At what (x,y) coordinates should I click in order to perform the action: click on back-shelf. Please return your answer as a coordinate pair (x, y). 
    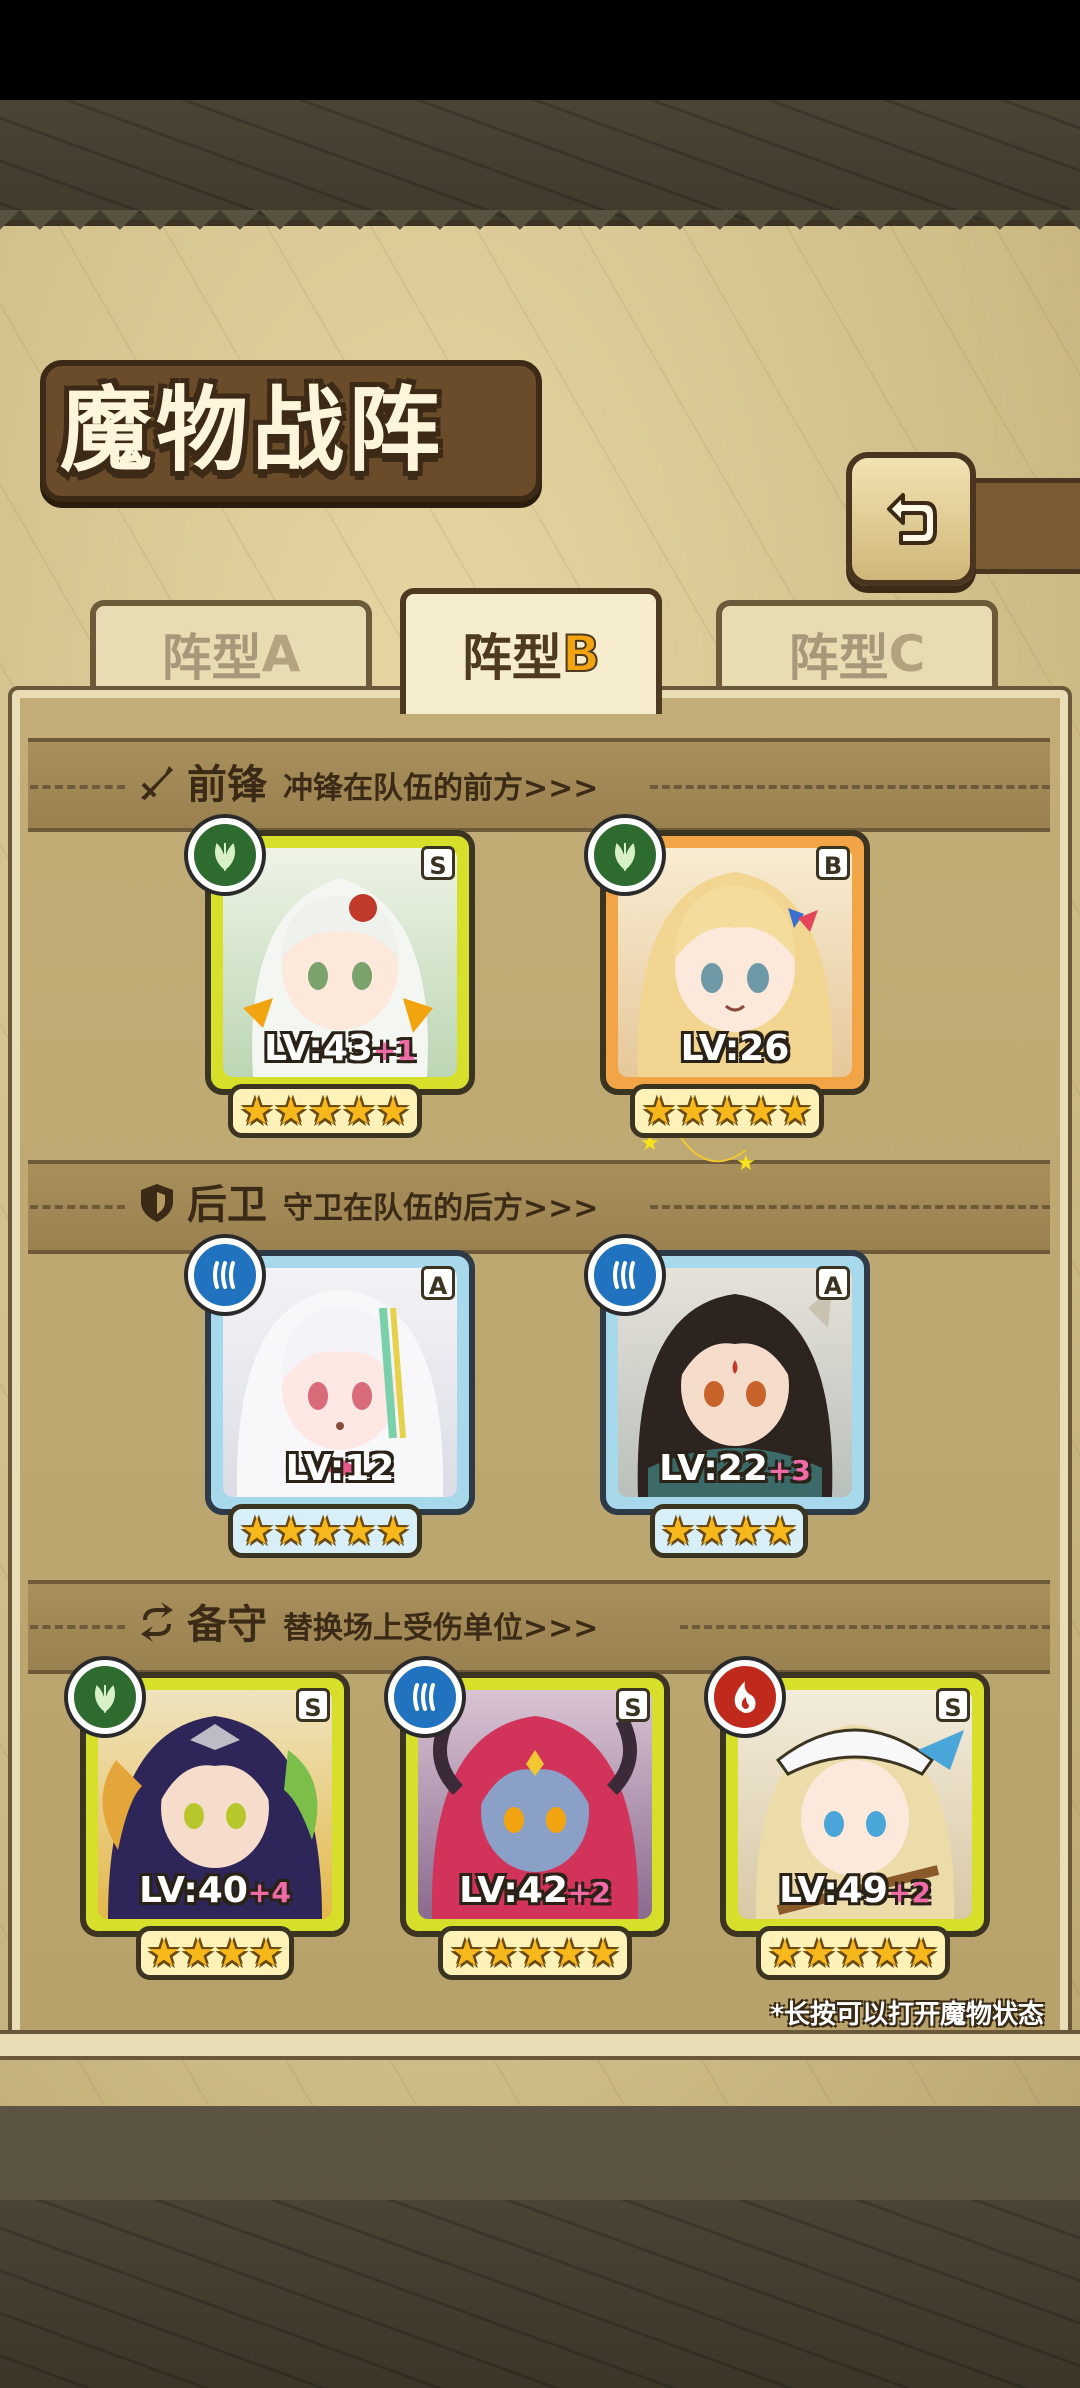
    Looking at the image, I should click on (1020, 526).